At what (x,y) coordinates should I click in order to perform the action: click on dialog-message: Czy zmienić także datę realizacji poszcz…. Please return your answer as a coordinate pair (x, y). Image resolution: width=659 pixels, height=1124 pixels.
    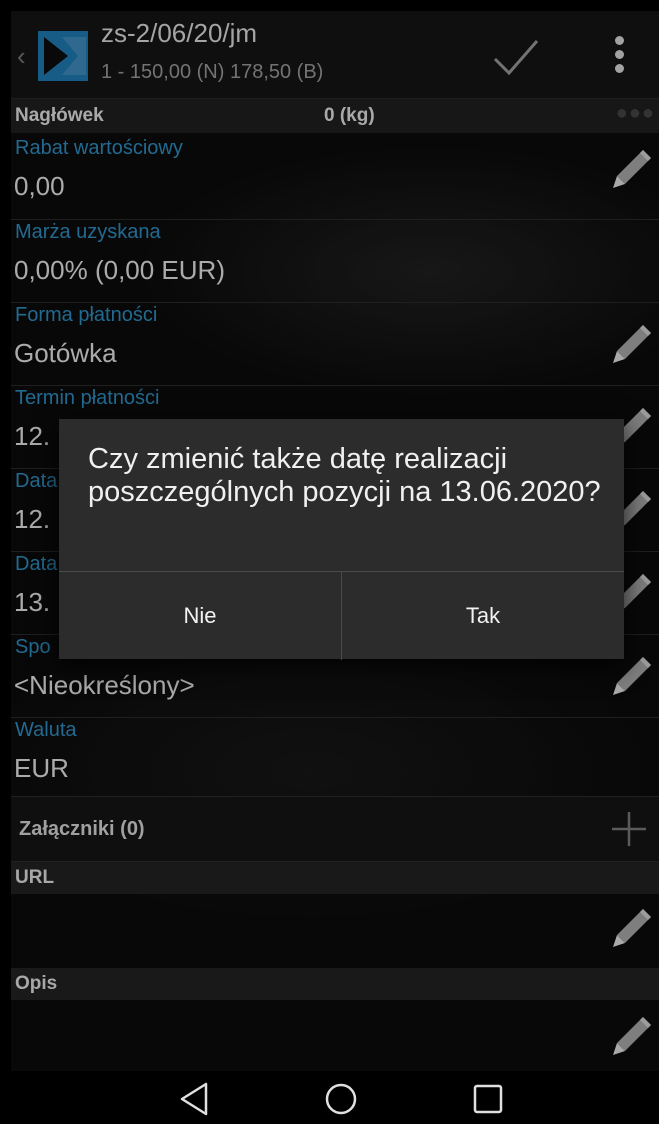
    Looking at the image, I should click on (344, 475).